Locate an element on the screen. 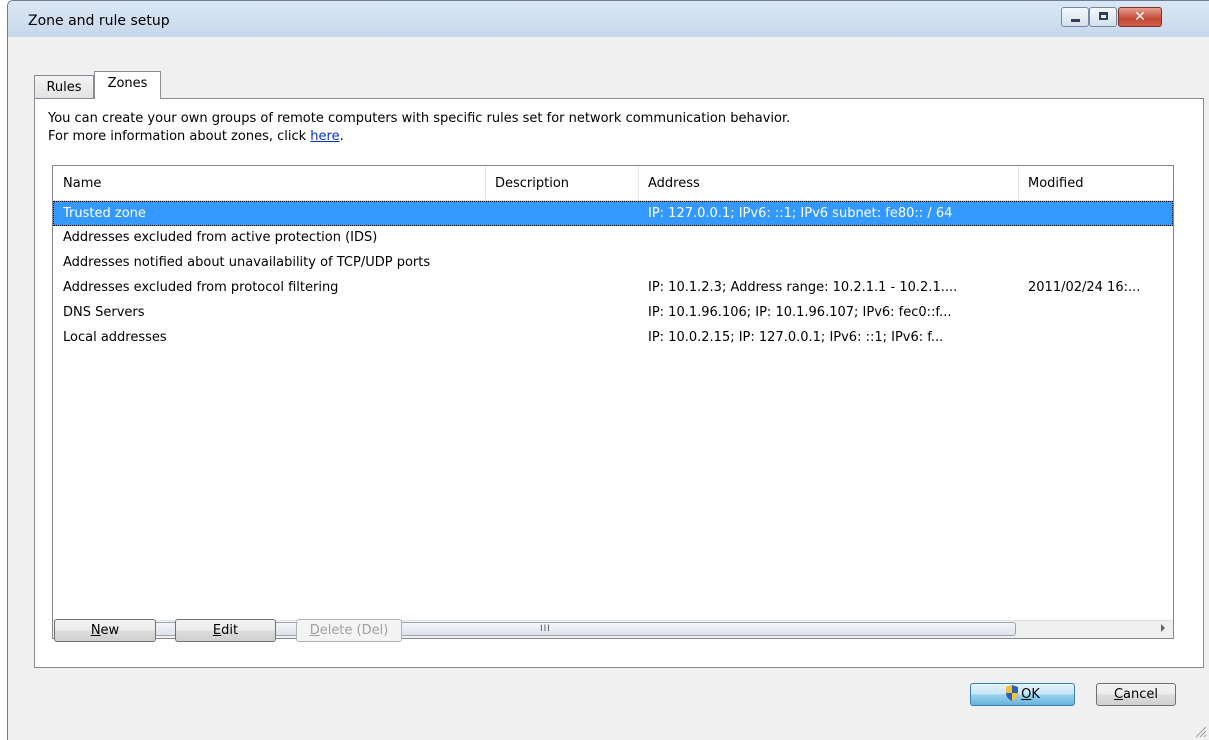 The height and width of the screenshot is (740, 1209). delete-accel: D is located at coordinates (314, 630).